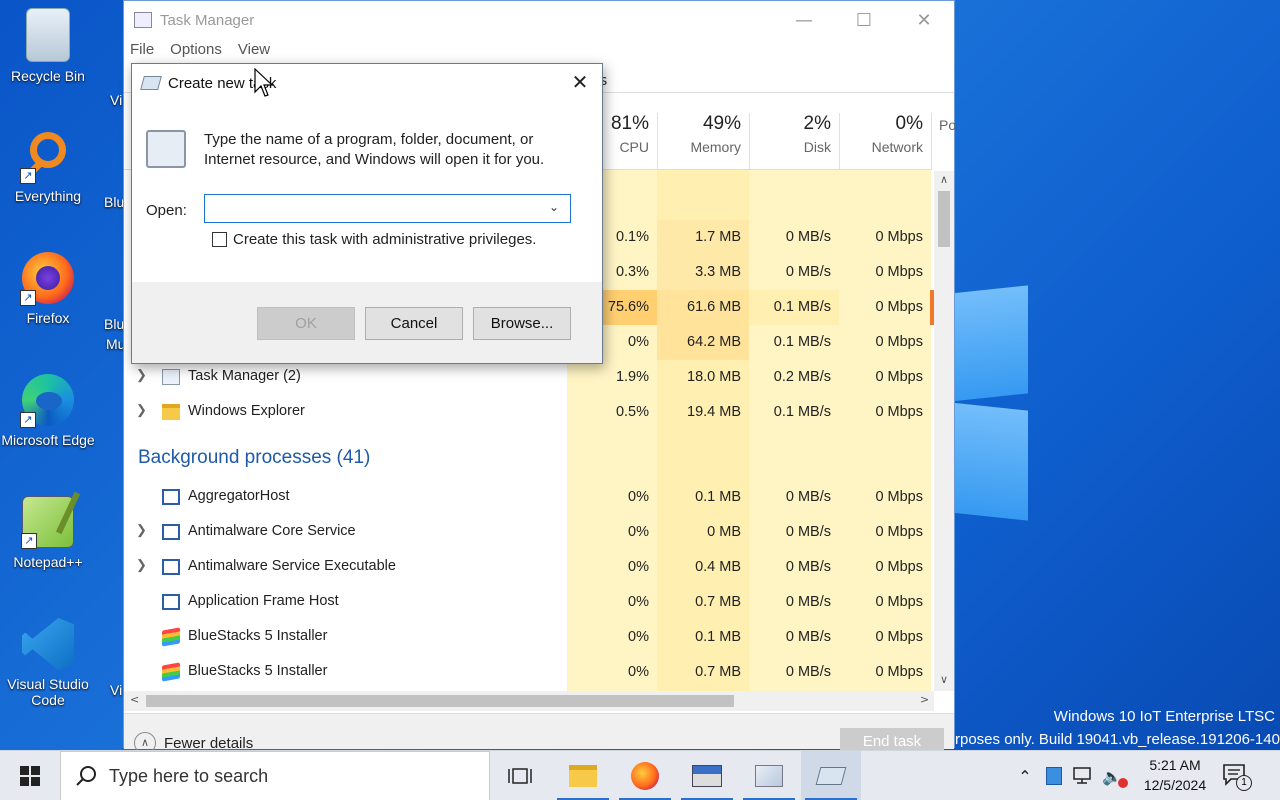 This screenshot has height=800, width=1280. I want to click on window-controls: — ☐ ✕, so click(864, 20).